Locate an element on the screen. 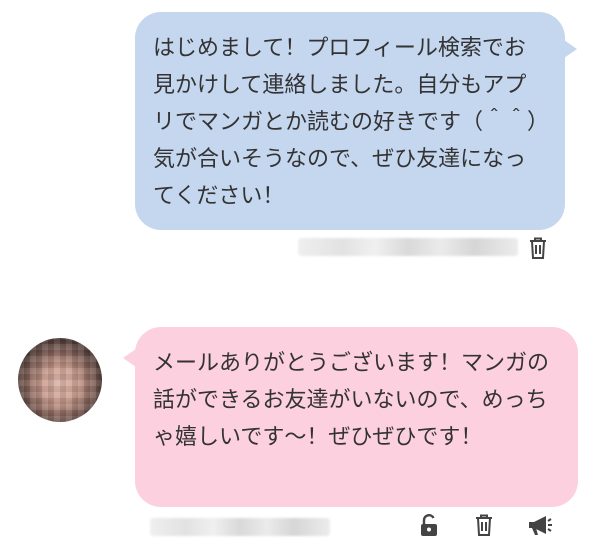 Image resolution: width=600 pixels, height=544 pixels. megaphone-icon is located at coordinates (540, 525).